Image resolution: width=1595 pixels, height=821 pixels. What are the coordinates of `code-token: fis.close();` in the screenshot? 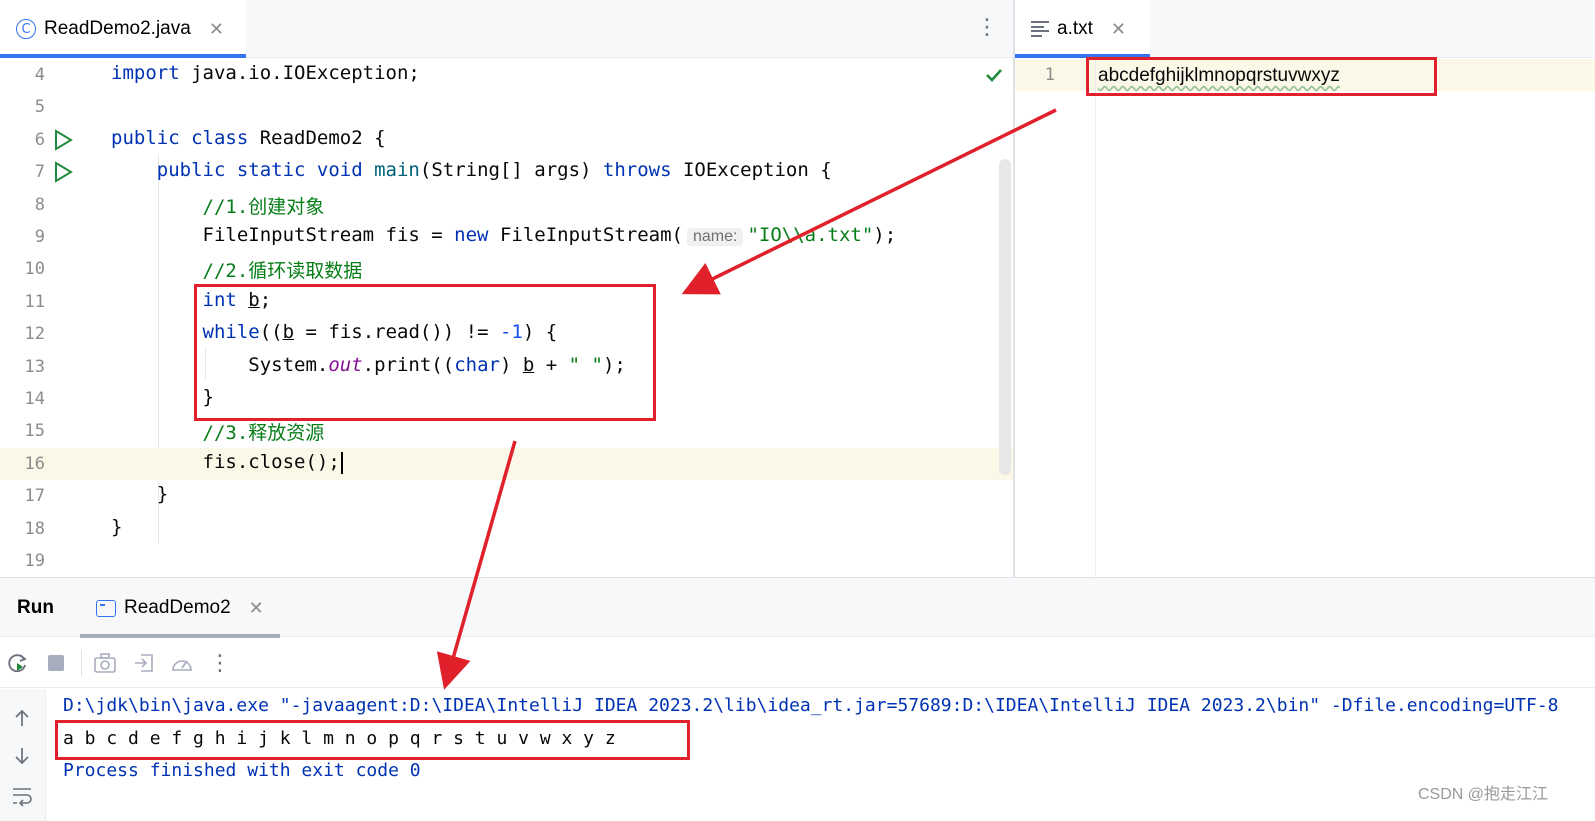 It's located at (225, 462).